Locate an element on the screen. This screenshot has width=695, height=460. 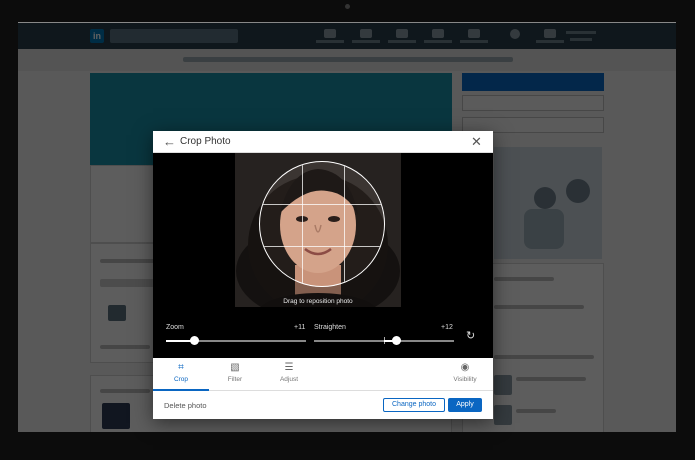
apply-button: Apply is located at coordinates (465, 405).